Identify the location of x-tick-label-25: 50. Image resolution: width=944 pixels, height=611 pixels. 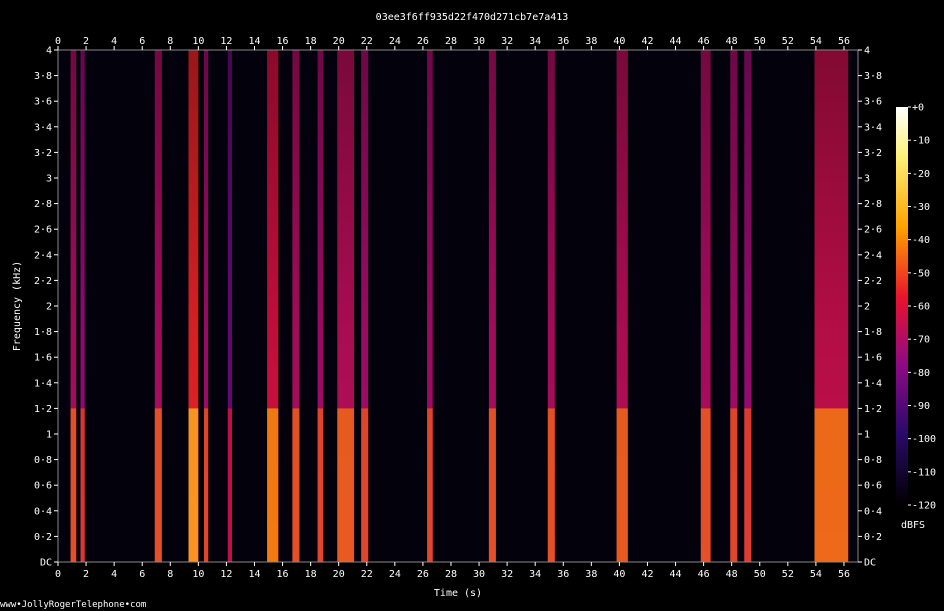
(760, 574).